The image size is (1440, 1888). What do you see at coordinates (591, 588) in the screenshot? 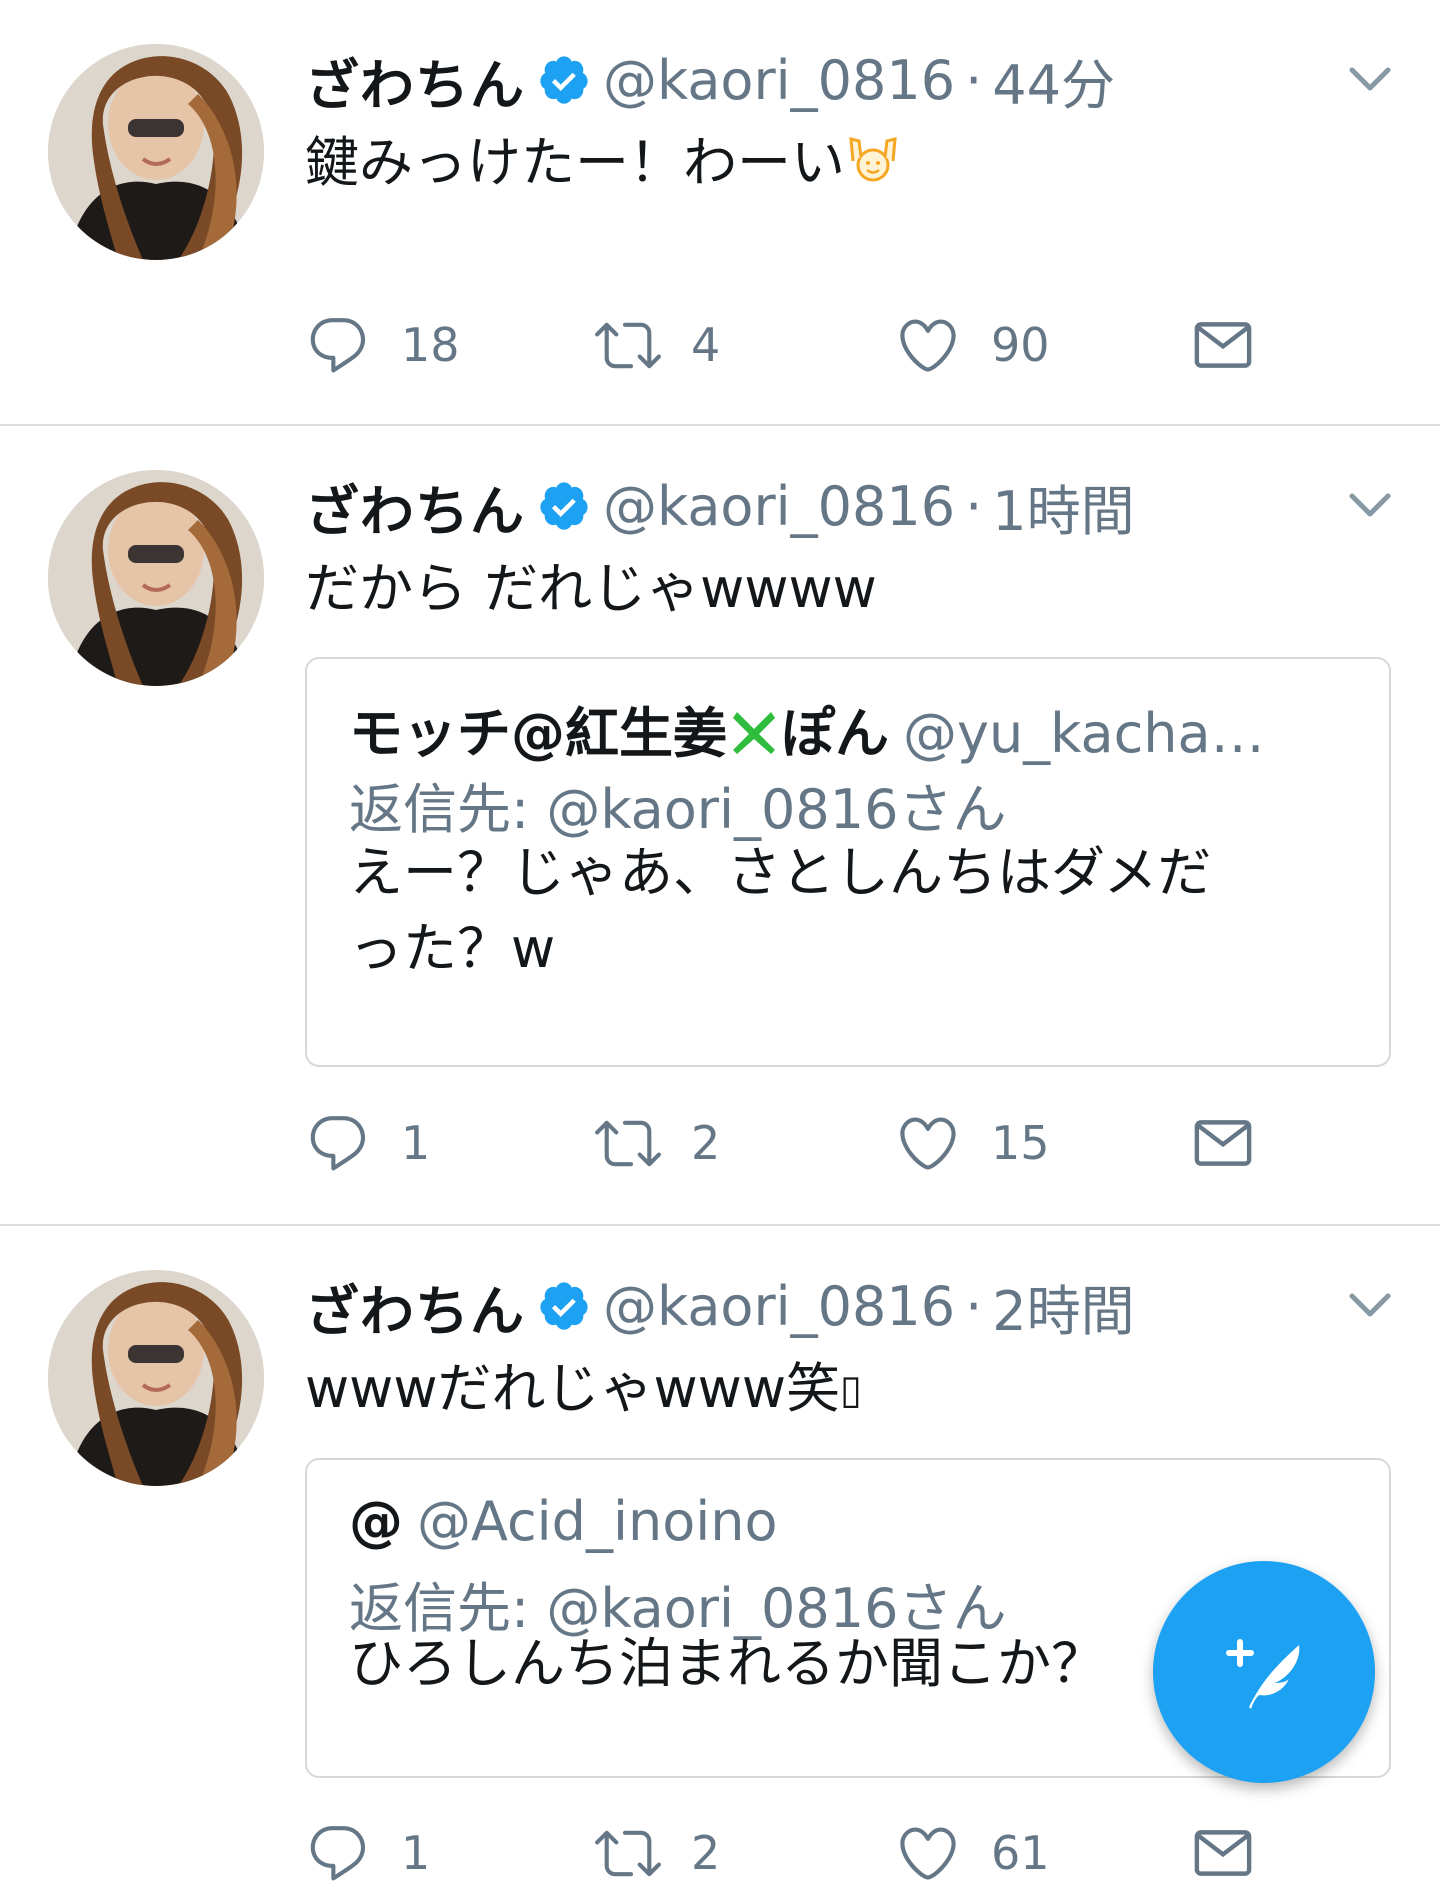
I see `tweet-text: だから だれじゃwwww` at bounding box center [591, 588].